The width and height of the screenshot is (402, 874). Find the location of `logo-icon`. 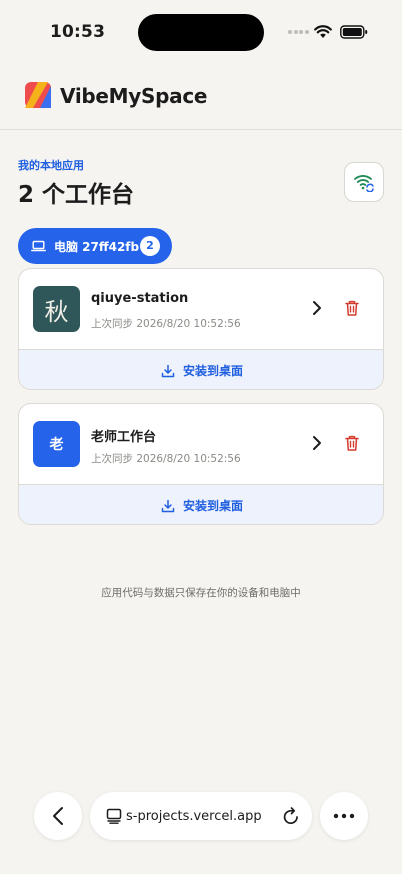

logo-icon is located at coordinates (38, 95).